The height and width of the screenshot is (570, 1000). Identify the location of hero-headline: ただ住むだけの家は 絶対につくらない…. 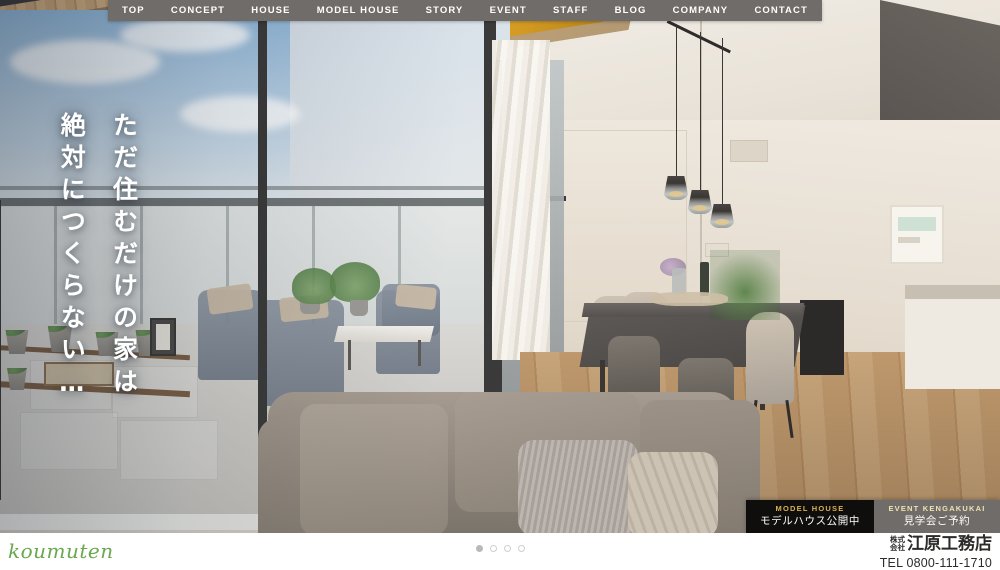
(98, 258).